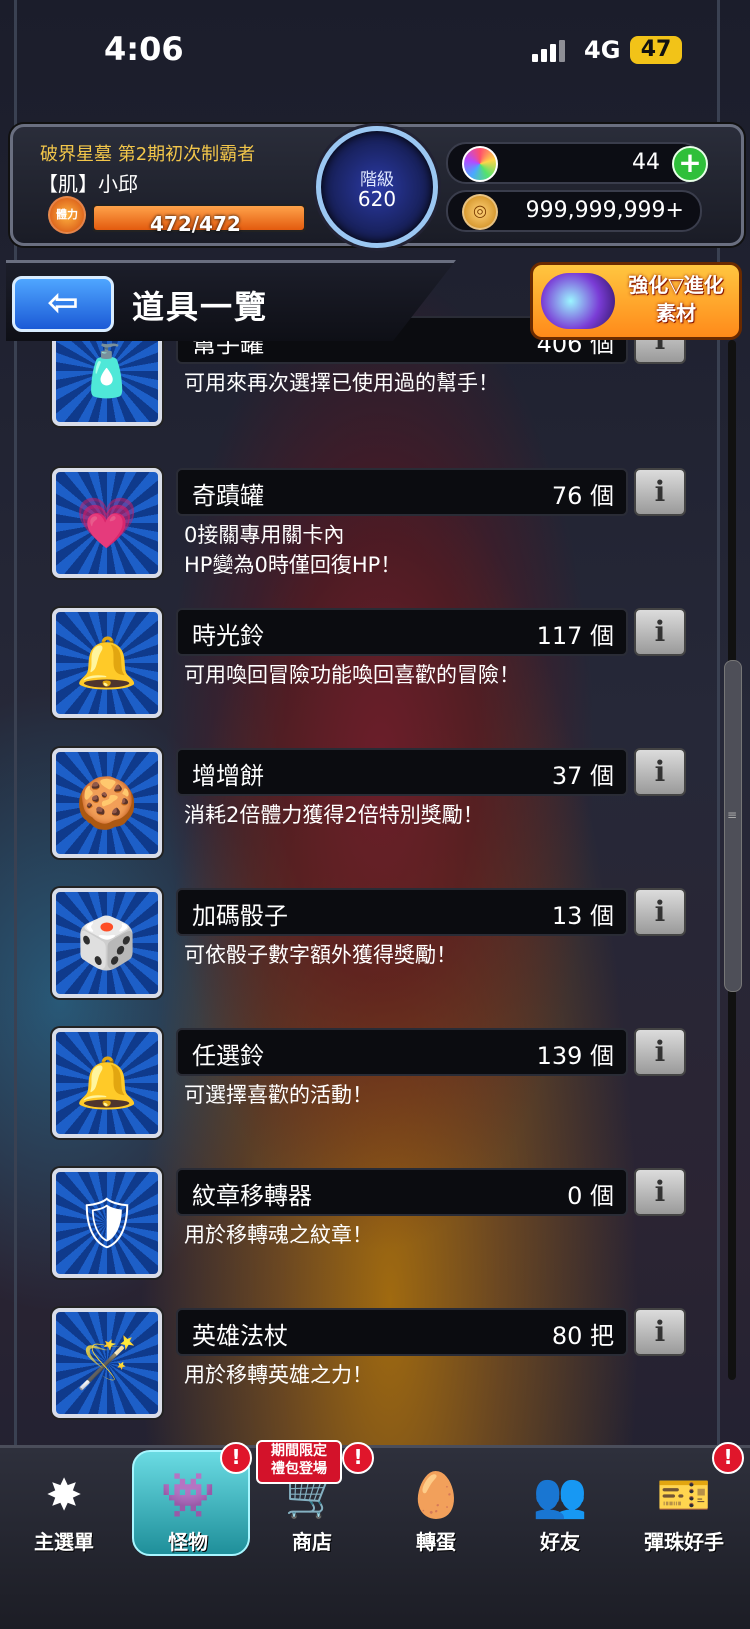  I want to click on item-description: 可用來再次選擇已使用過的幫手！, so click(419, 383).